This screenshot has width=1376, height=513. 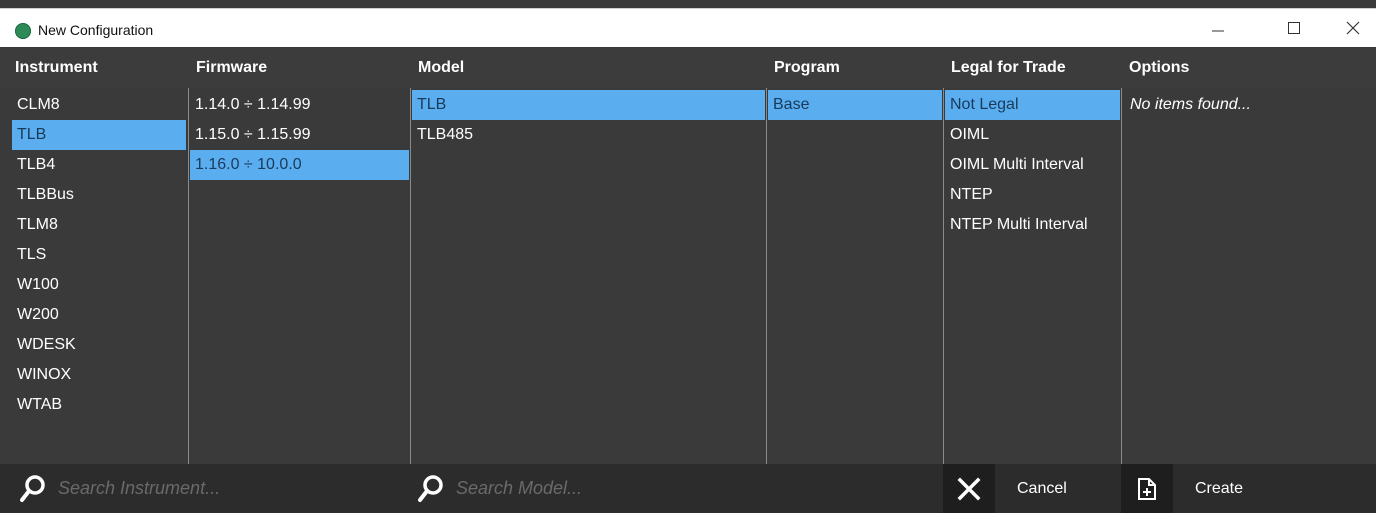 I want to click on legal-list-item: Not Legal, so click(x=1032, y=105).